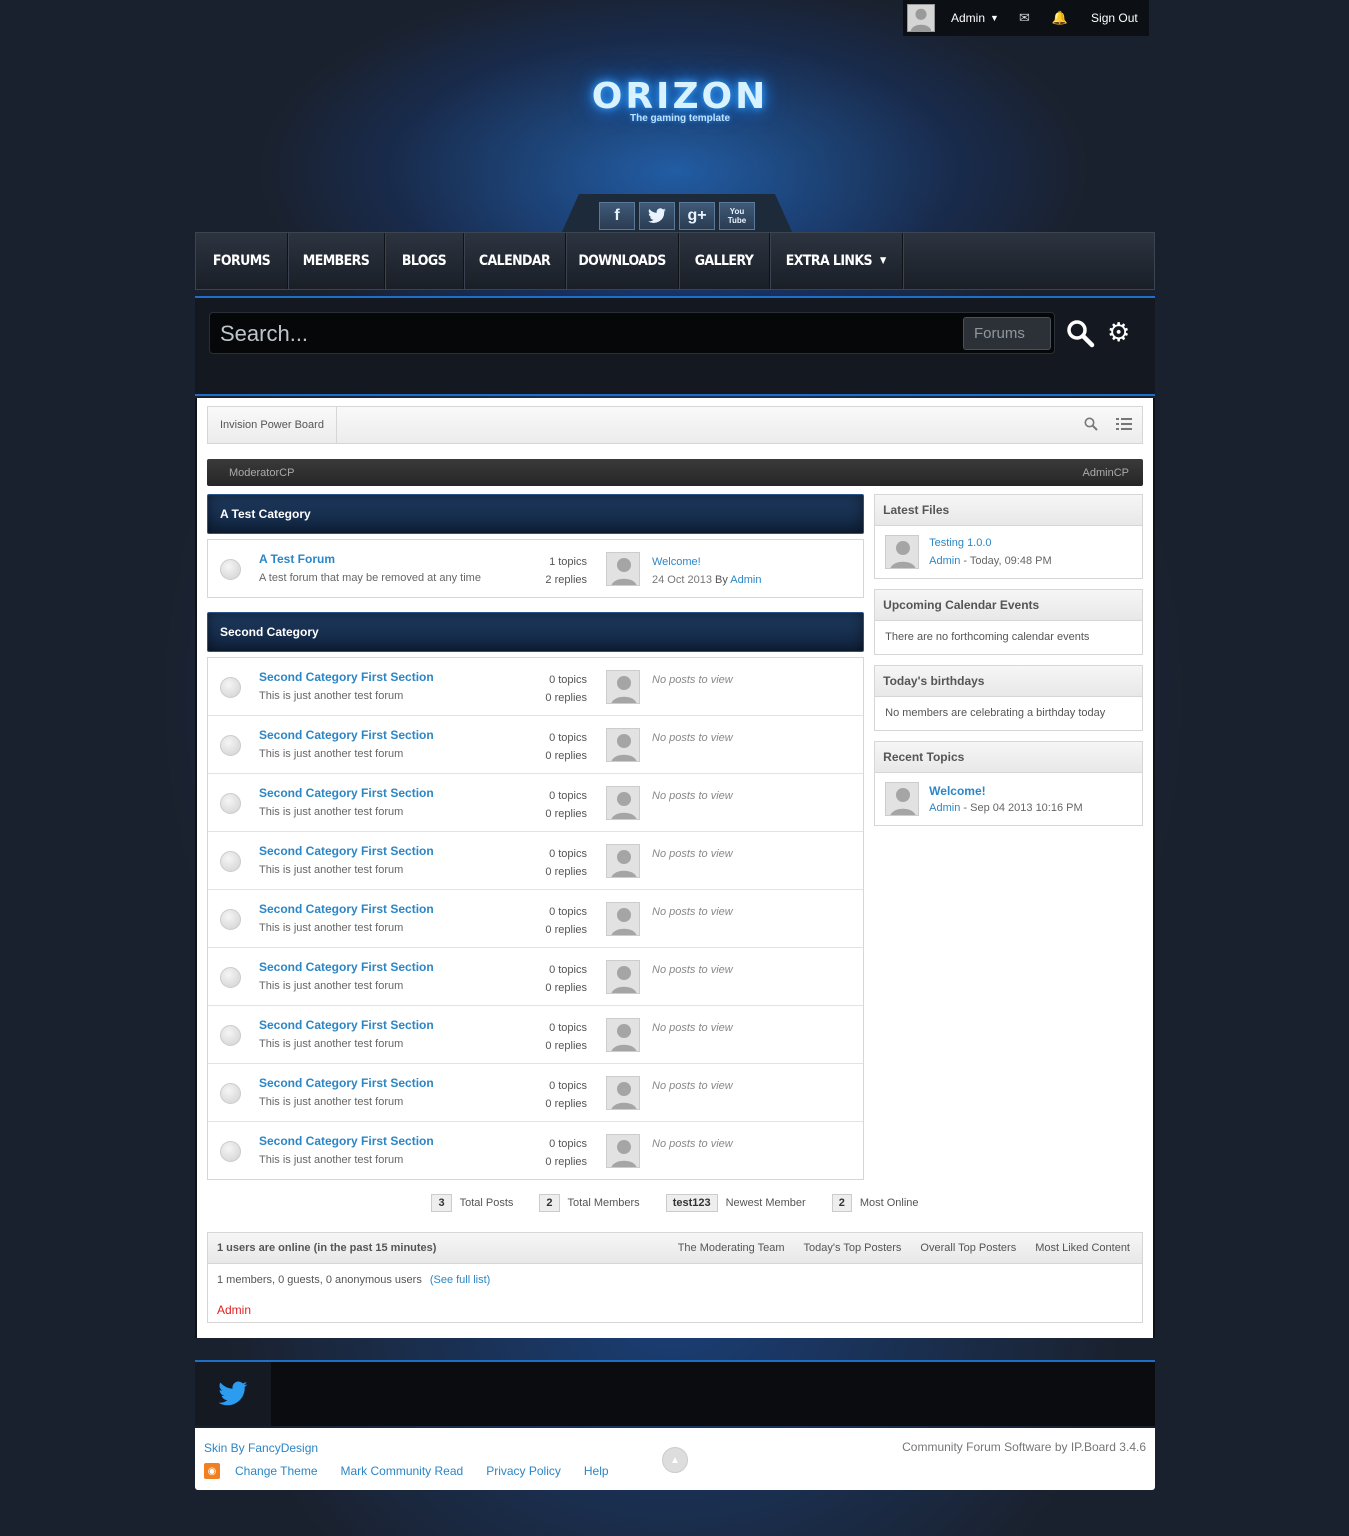 The image size is (1349, 1536). I want to click on forum-stats: 1 topics 2 replies, so click(547, 571).